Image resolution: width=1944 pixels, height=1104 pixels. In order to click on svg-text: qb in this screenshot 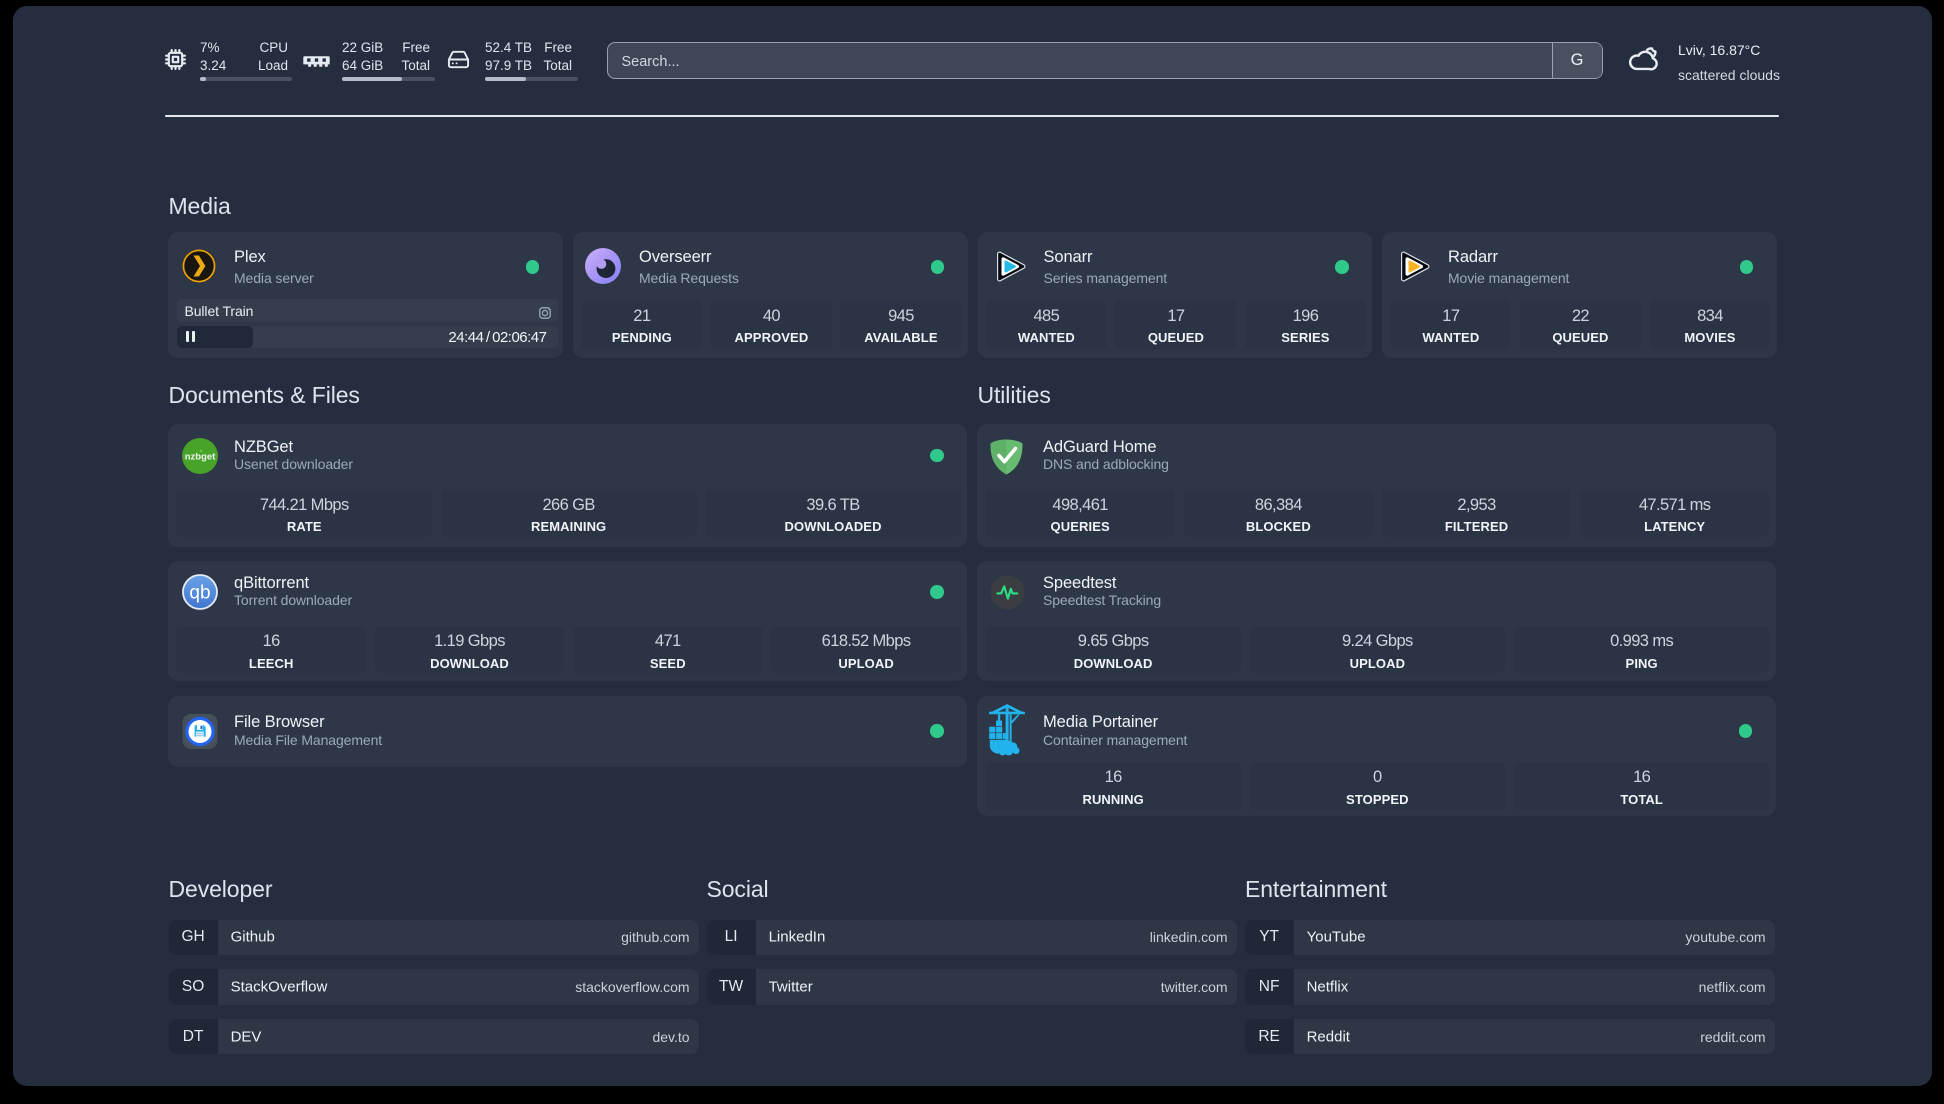, I will do `click(199, 593)`.